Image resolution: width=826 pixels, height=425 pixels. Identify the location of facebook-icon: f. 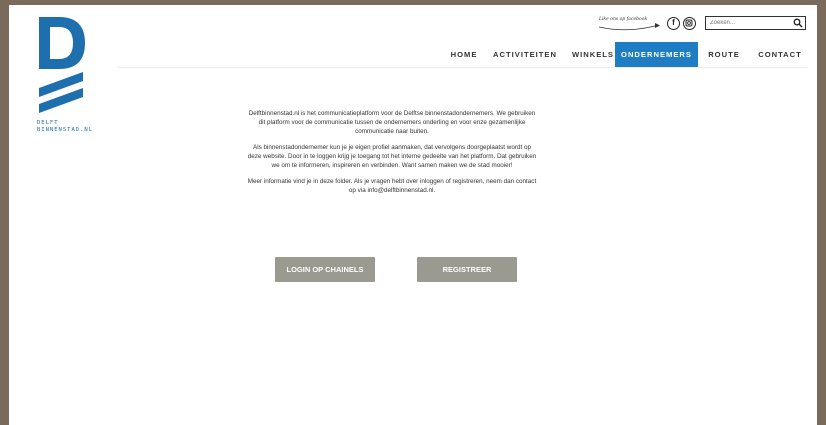
(673, 23).